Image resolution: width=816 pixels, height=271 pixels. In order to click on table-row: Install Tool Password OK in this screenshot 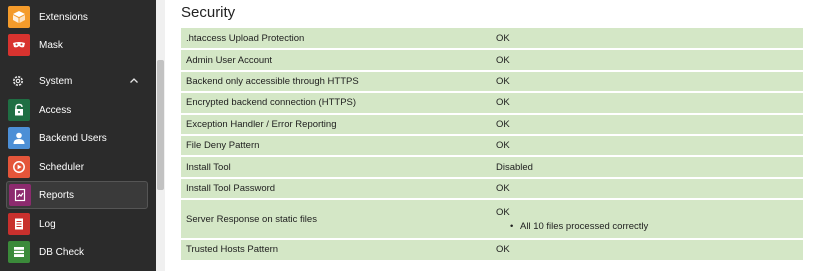, I will do `click(492, 189)`.